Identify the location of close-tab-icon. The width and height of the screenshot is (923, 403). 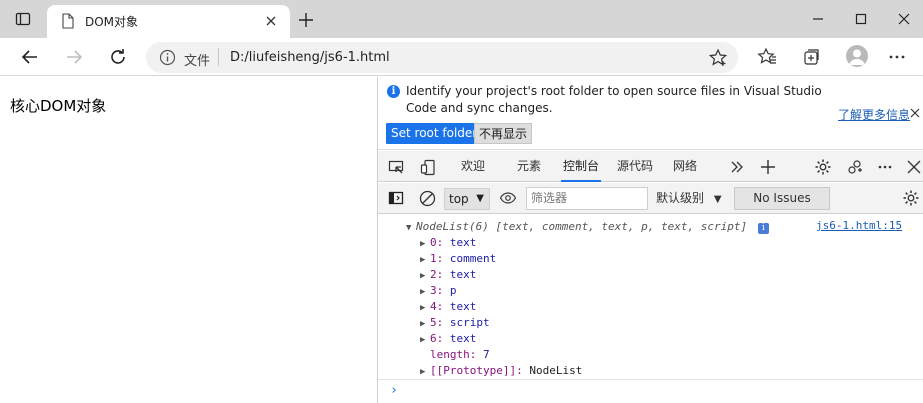
(271, 21).